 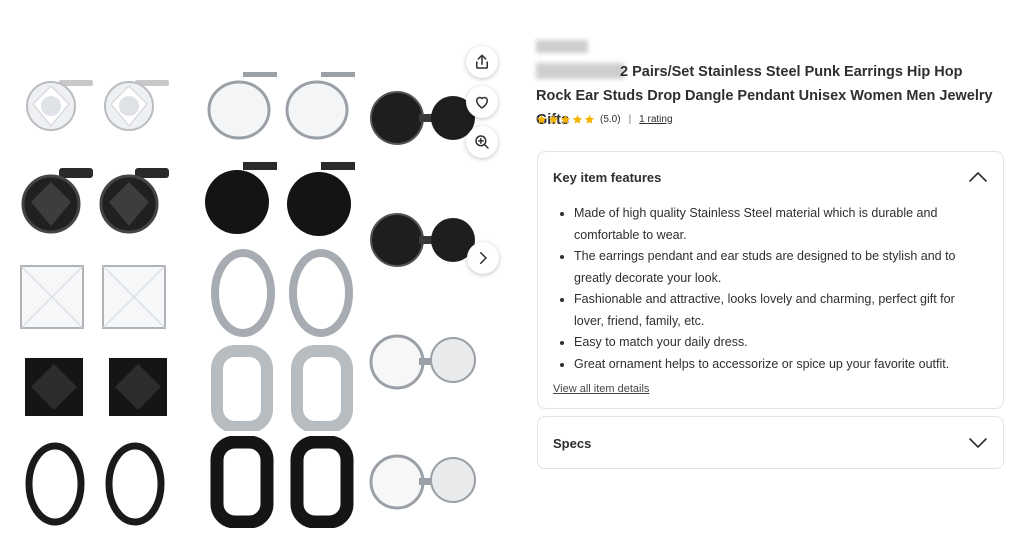 I want to click on share-button, so click(x=482, y=62).